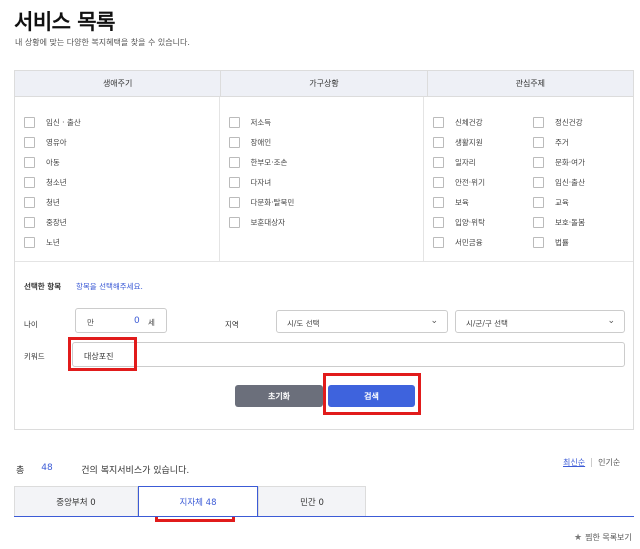  What do you see at coordinates (303, 323) in the screenshot?
I see `sido-select-value: 시/도 선택` at bounding box center [303, 323].